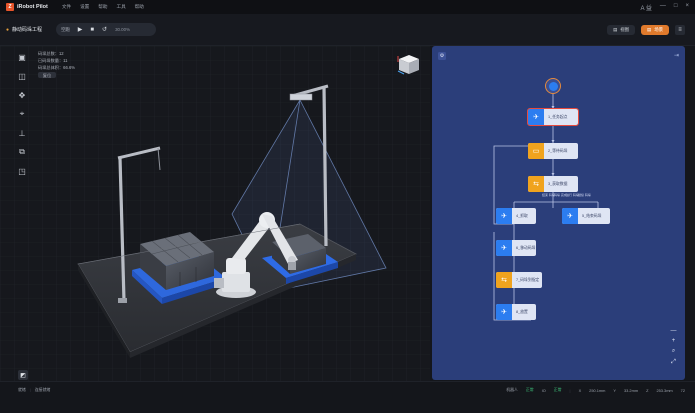 Image resolution: width=695 pixels, height=413 pixels. I want to click on x-value: 250.1mm, so click(597, 390).